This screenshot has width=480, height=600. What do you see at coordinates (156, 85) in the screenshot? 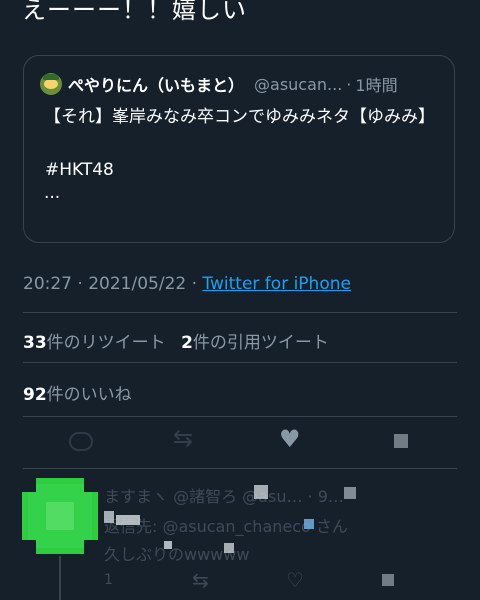
I see `quoted-user-name: ぺやりにん（いもまと）` at bounding box center [156, 85].